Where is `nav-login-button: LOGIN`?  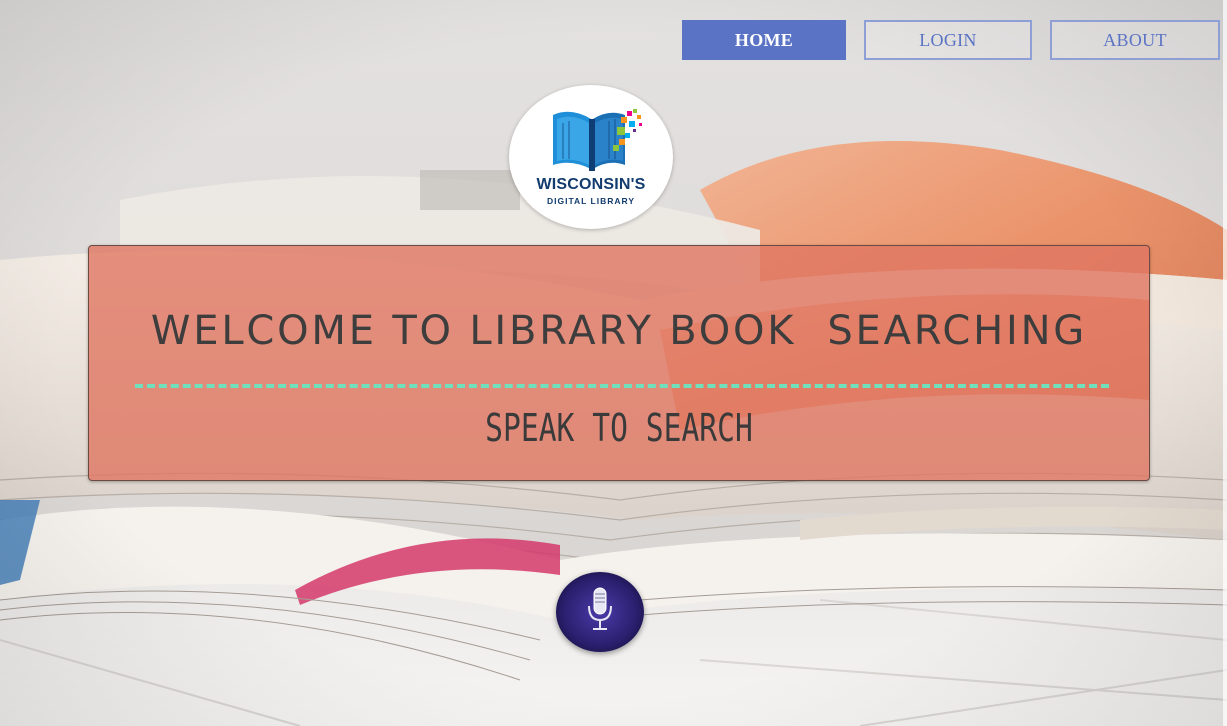
nav-login-button: LOGIN is located at coordinates (948, 40).